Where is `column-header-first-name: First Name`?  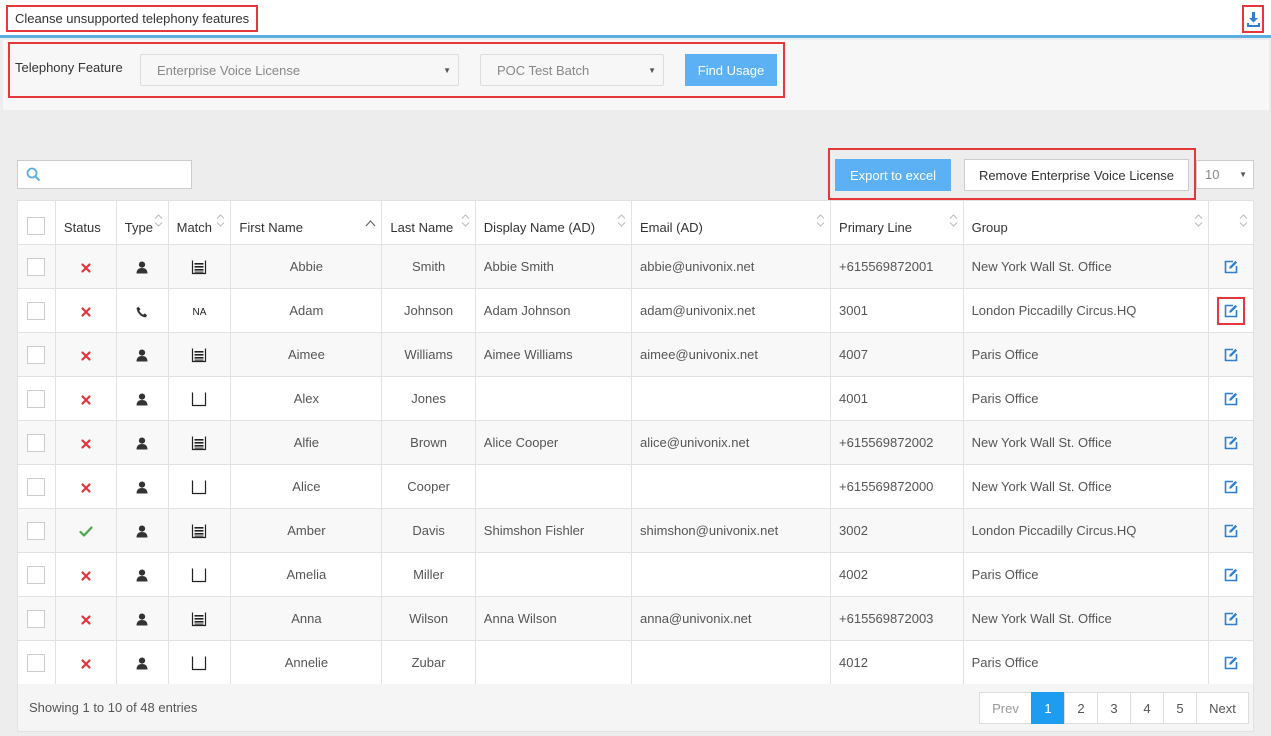 column-header-first-name: First Name is located at coordinates (306, 222).